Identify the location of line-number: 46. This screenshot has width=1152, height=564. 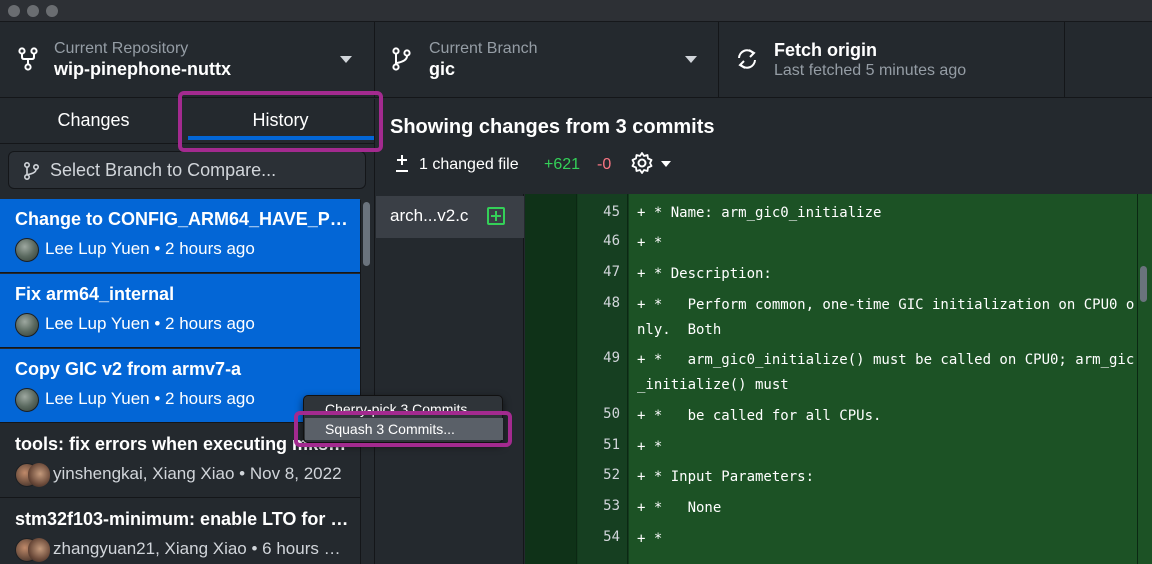
(611, 241).